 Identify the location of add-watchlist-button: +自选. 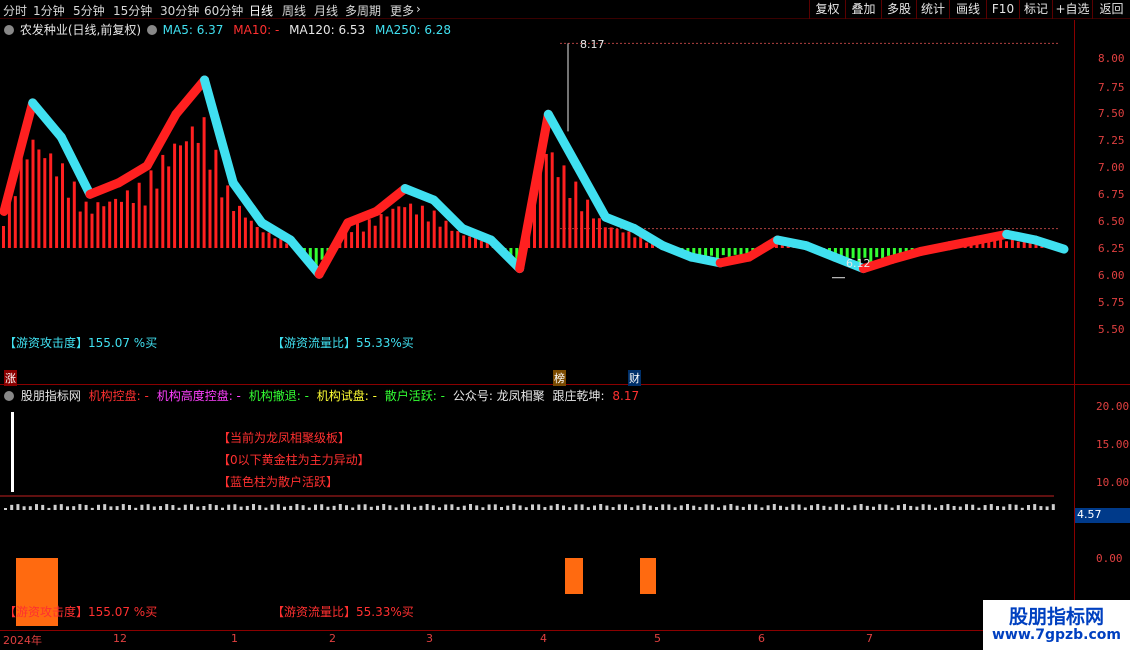
(1072, 9).